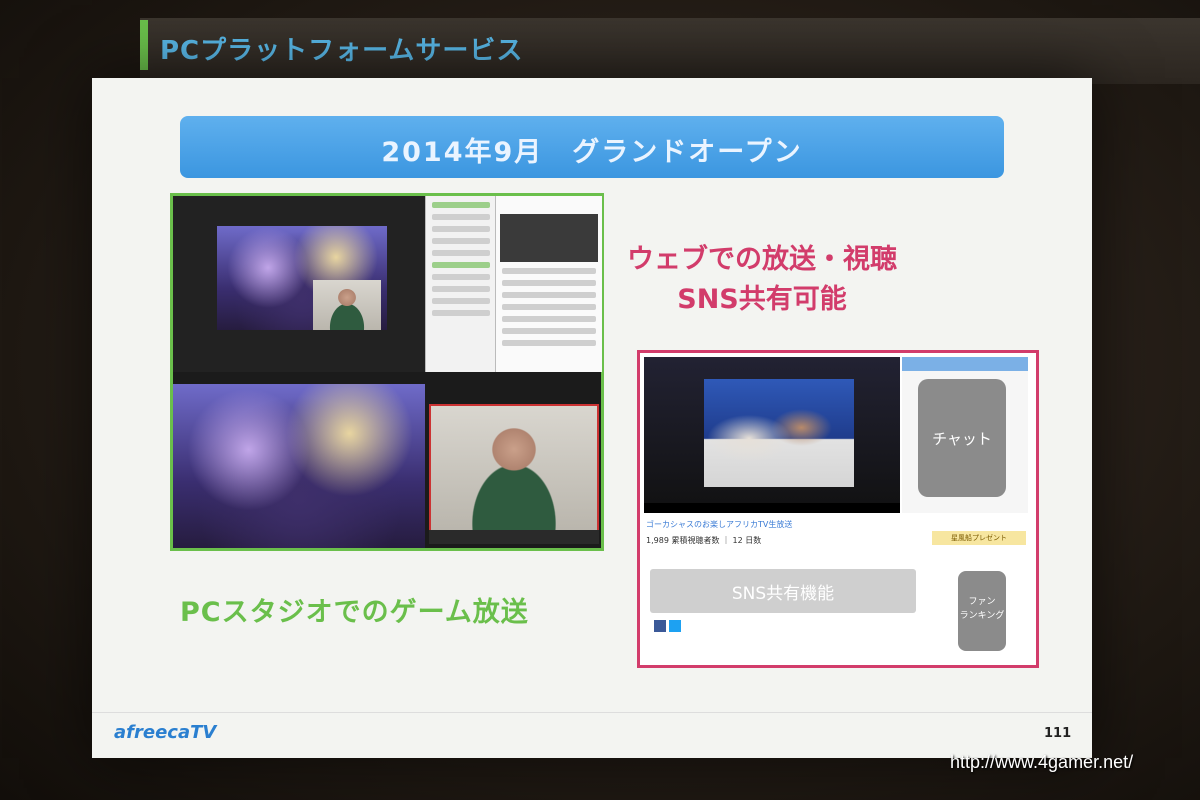 This screenshot has height=800, width=1200. I want to click on twitter-icon, so click(675, 626).